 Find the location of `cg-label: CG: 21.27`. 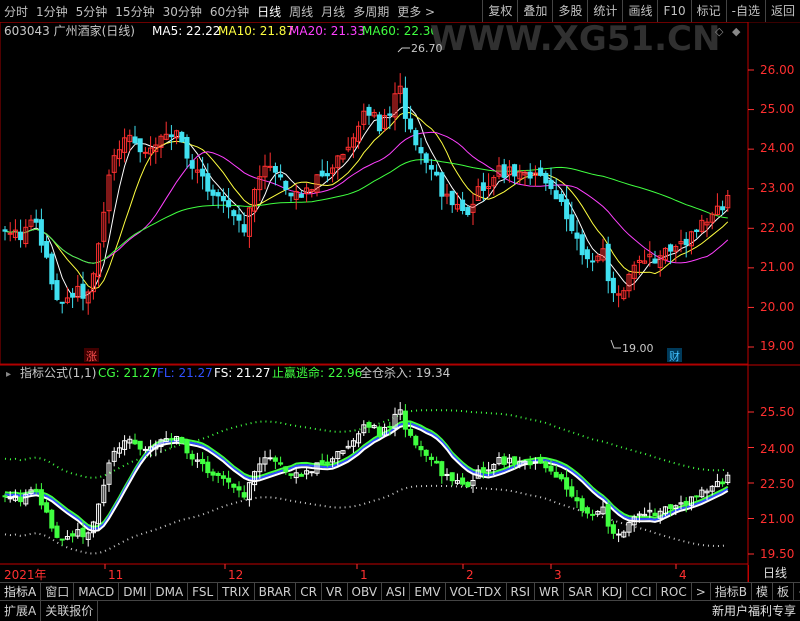

cg-label: CG: 21.27 is located at coordinates (128, 373).